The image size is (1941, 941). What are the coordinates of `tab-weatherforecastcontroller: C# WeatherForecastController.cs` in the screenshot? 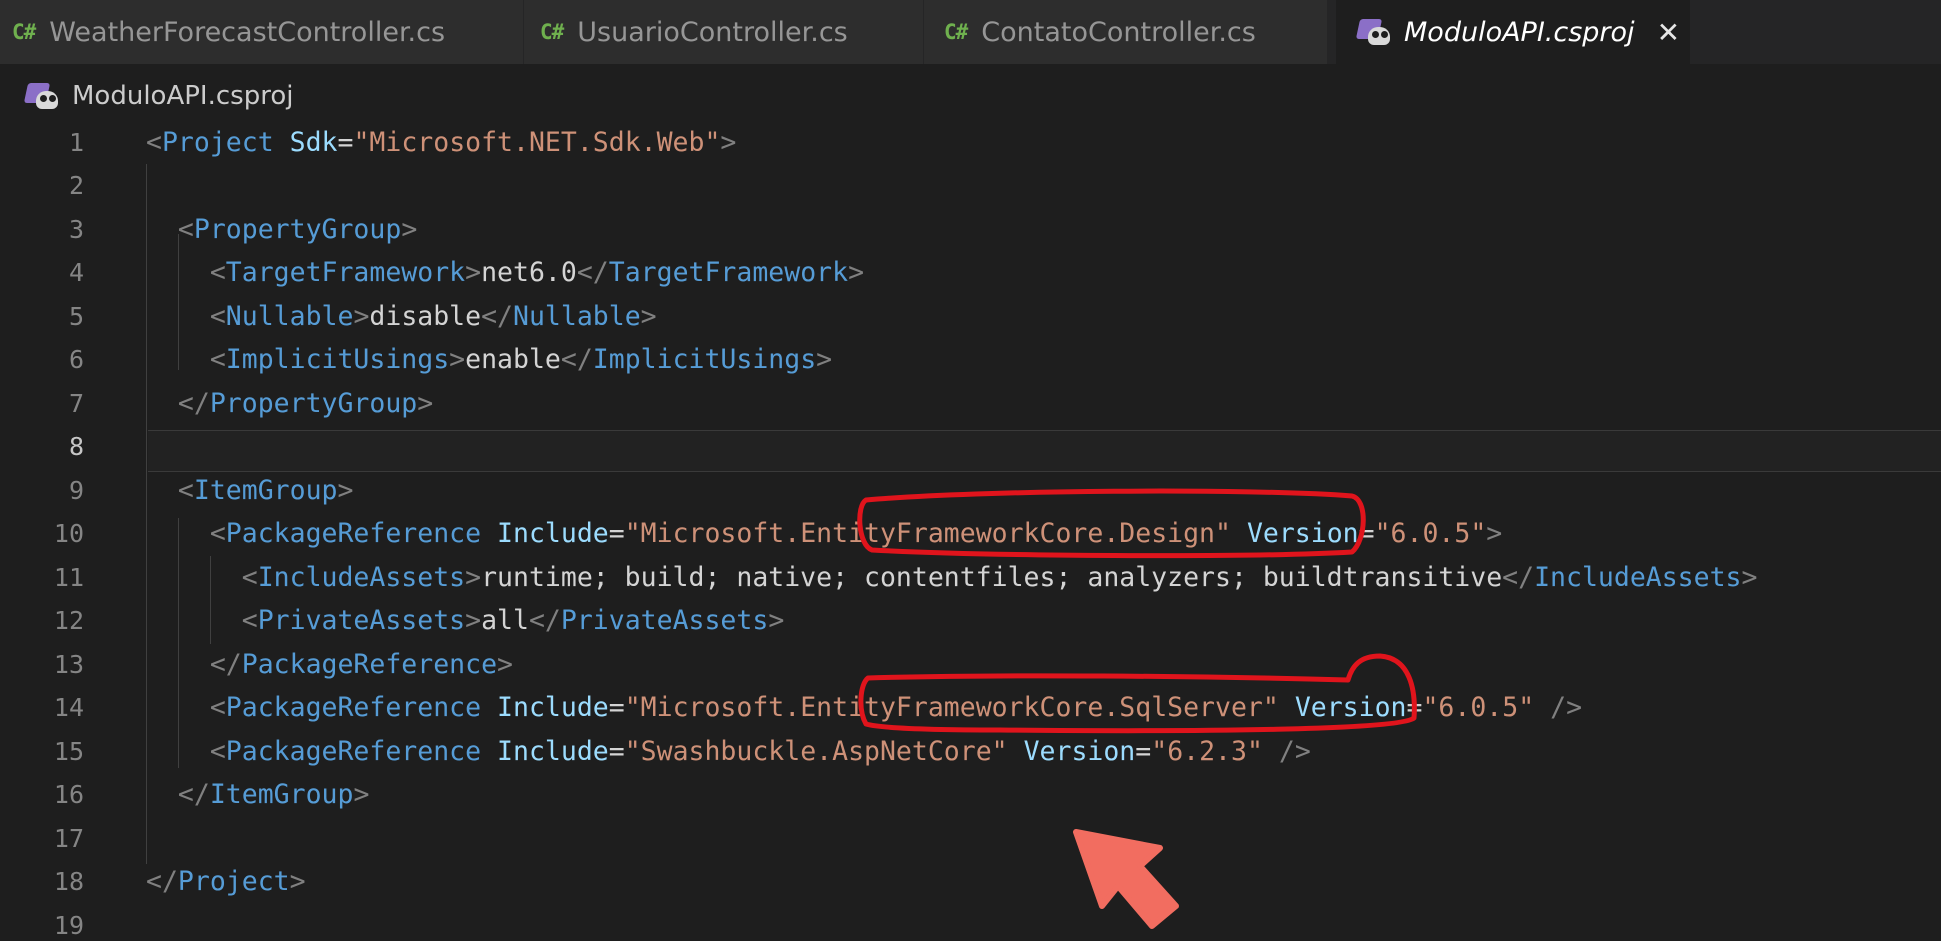 It's located at (262, 32).